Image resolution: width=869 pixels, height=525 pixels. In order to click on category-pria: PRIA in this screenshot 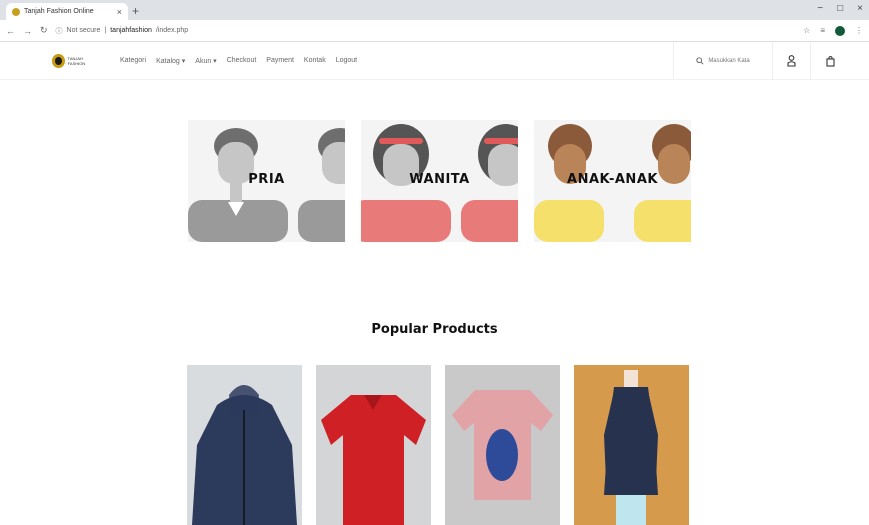, I will do `click(266, 181)`.